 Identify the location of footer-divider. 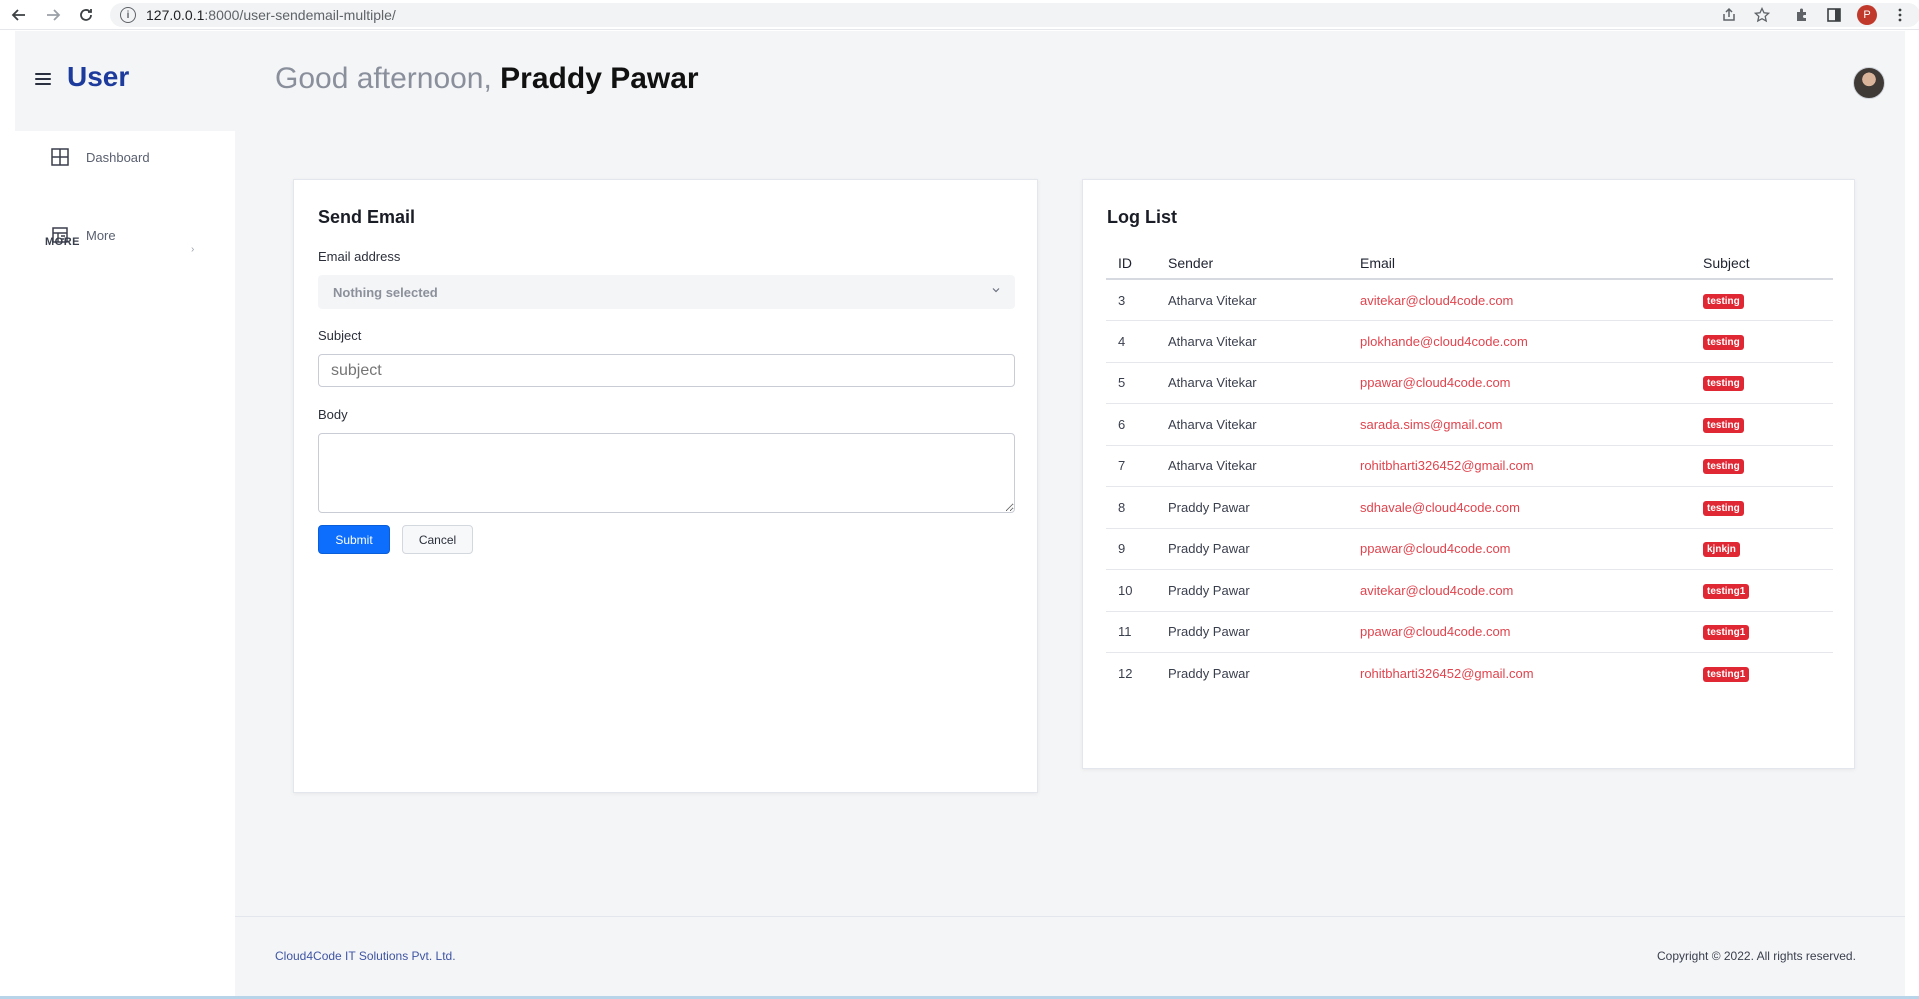
(1070, 916).